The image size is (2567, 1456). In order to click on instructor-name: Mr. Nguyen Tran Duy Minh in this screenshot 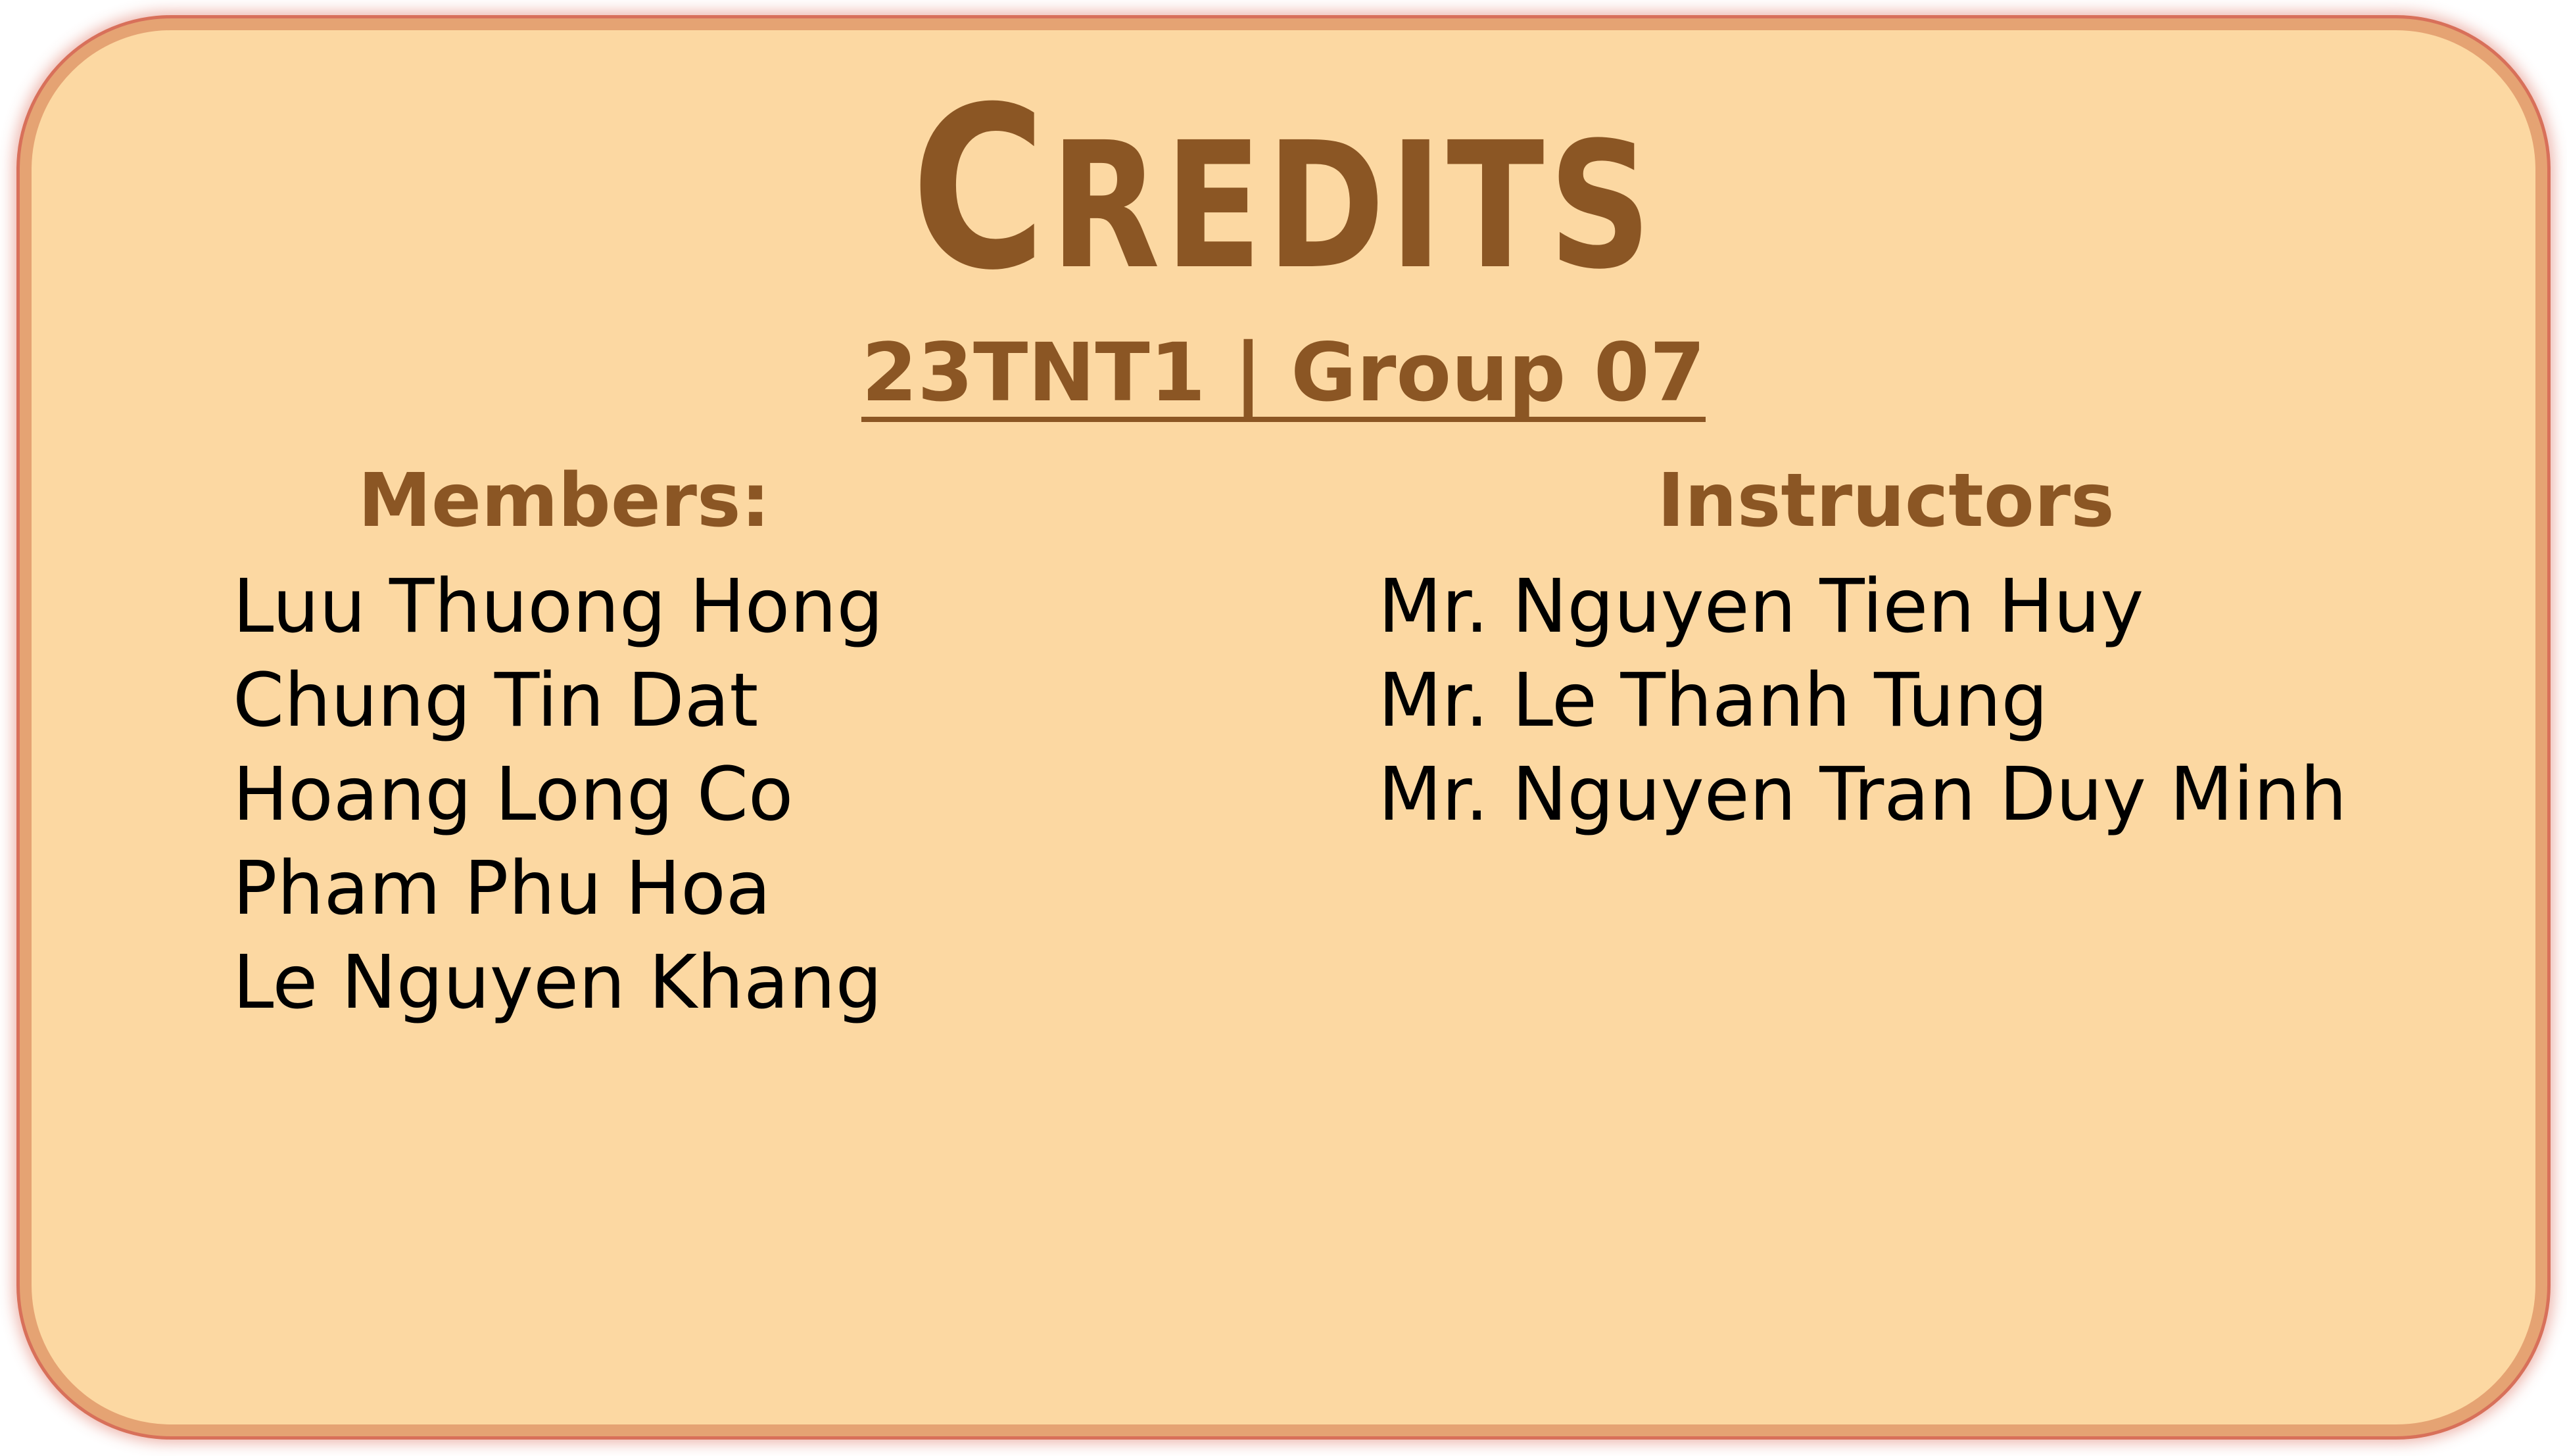, I will do `click(1862, 794)`.